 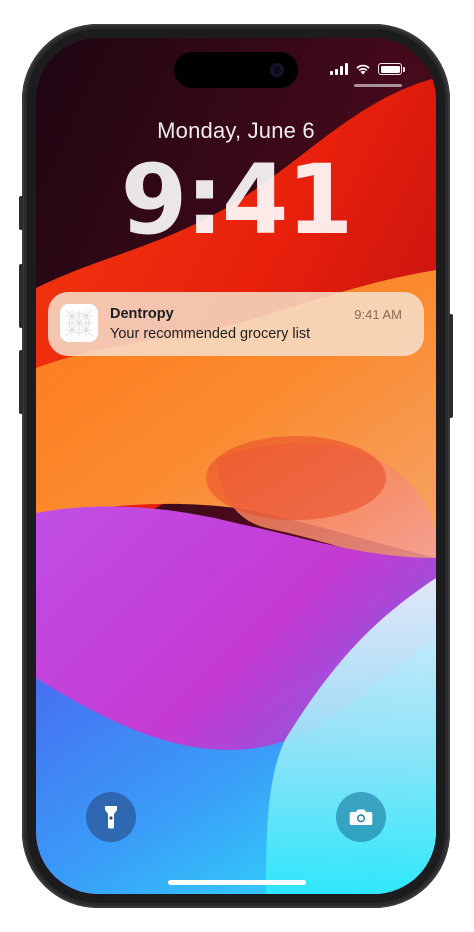 What do you see at coordinates (21, 382) in the screenshot?
I see `volume-down-button` at bounding box center [21, 382].